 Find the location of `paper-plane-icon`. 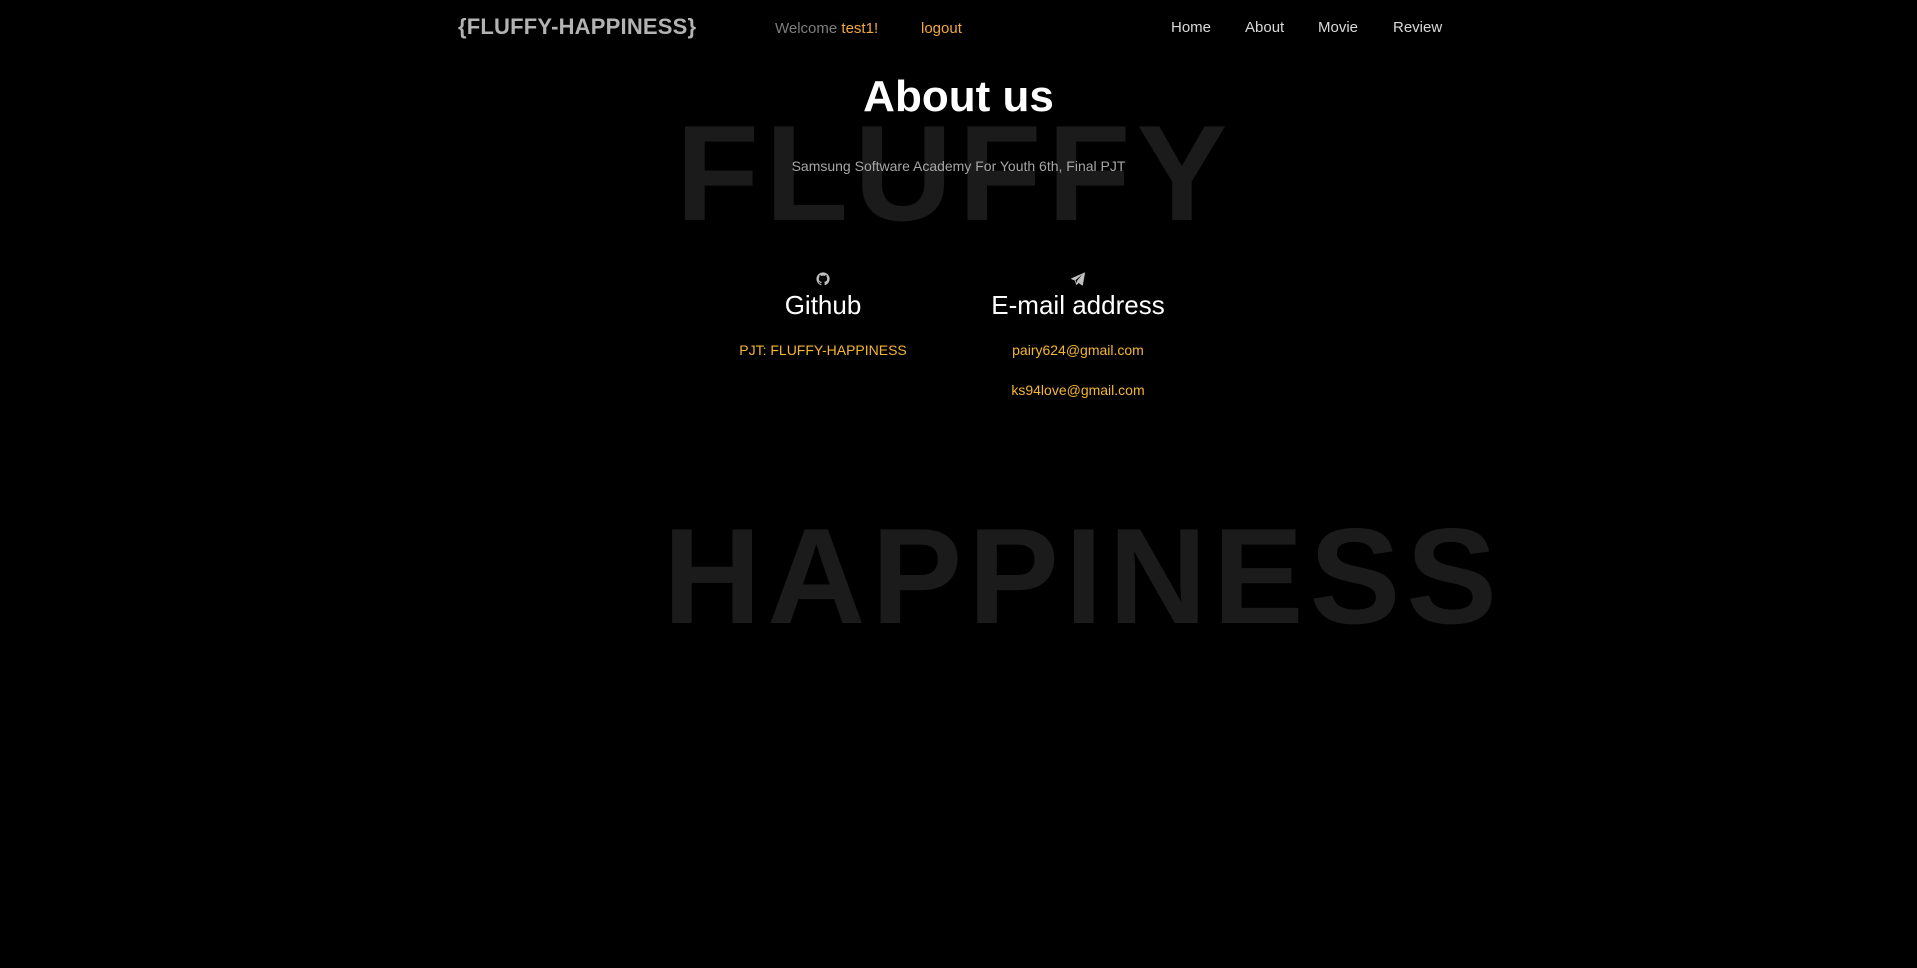

paper-plane-icon is located at coordinates (1078, 279).